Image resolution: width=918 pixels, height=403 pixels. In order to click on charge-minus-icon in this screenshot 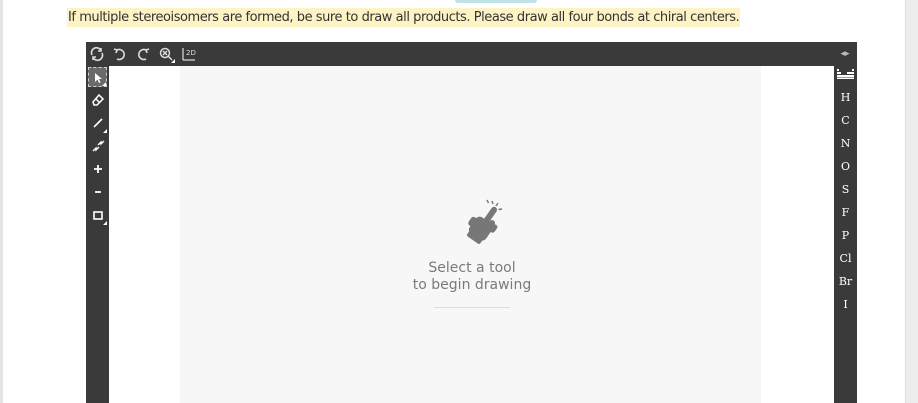, I will do `click(97, 192)`.